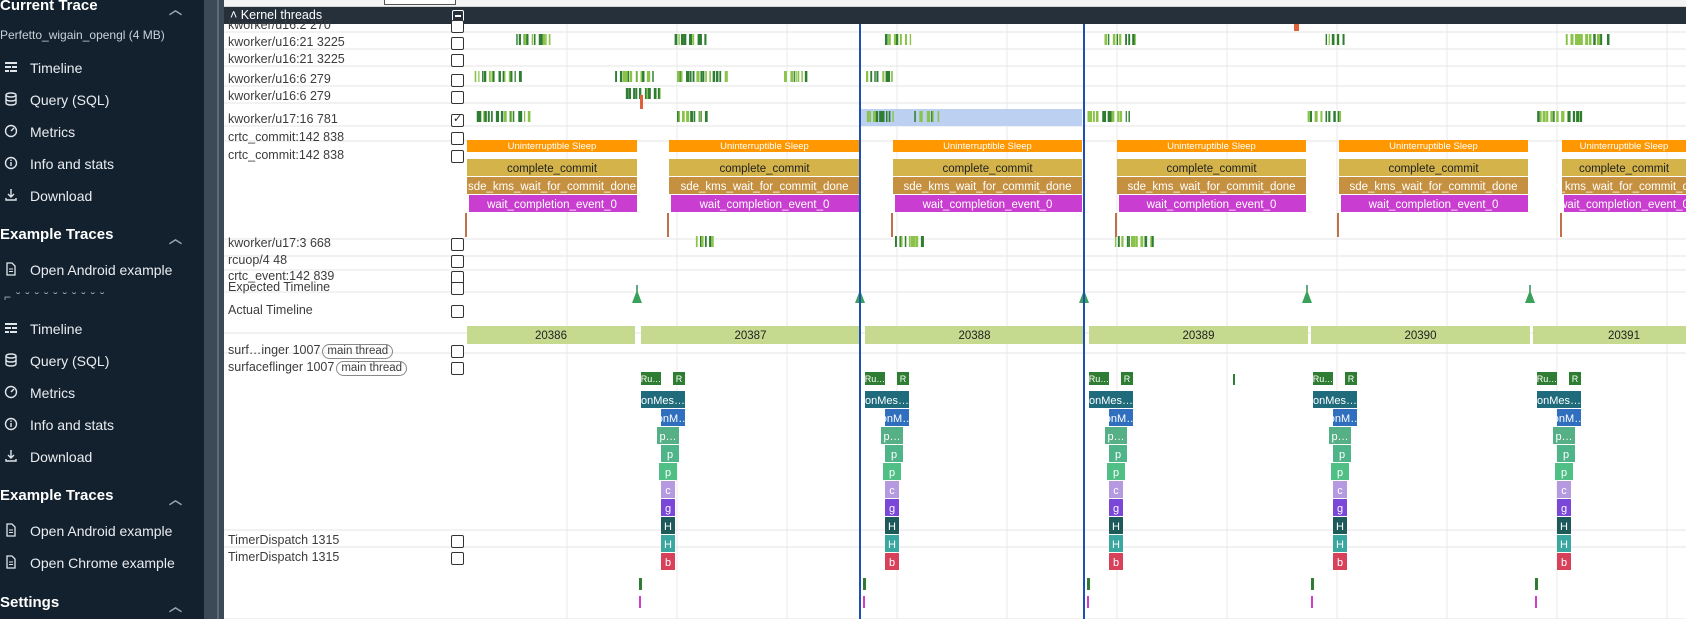 The height and width of the screenshot is (619, 1686). What do you see at coordinates (286, 137) in the screenshot?
I see `track-name: crtc_commit:142 838` at bounding box center [286, 137].